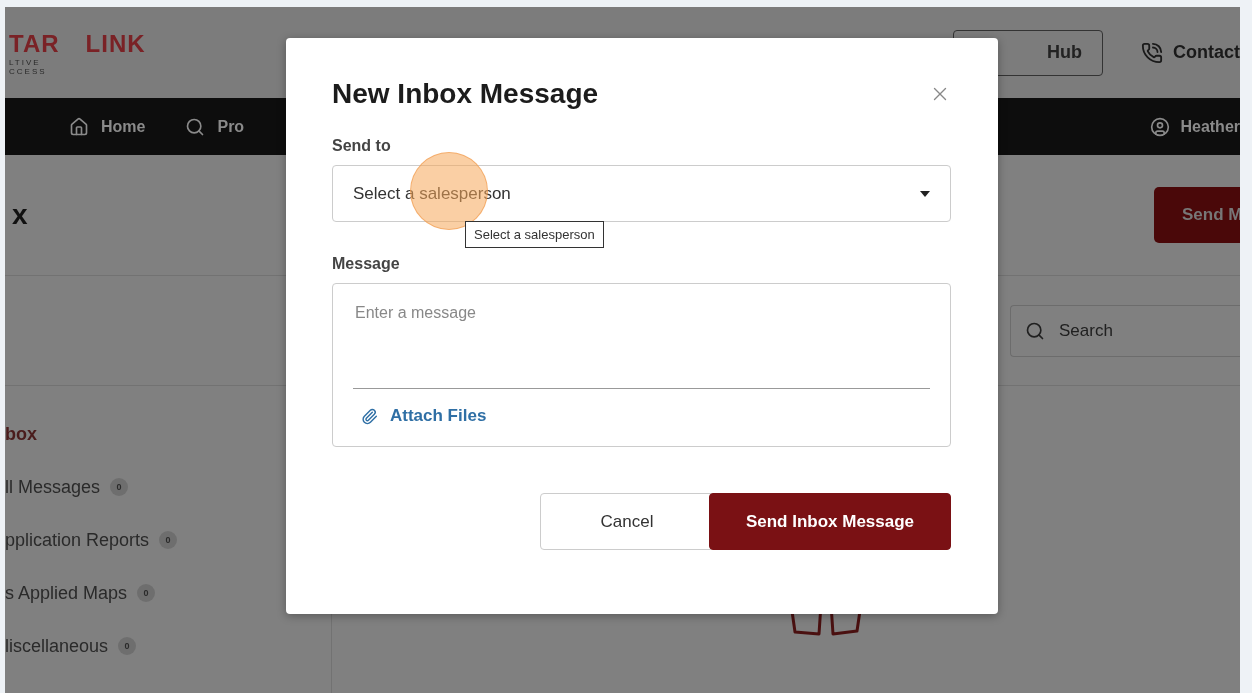 The height and width of the screenshot is (693, 1252). Describe the element at coordinates (1152, 52) in the screenshot. I see `phone-icon` at that location.